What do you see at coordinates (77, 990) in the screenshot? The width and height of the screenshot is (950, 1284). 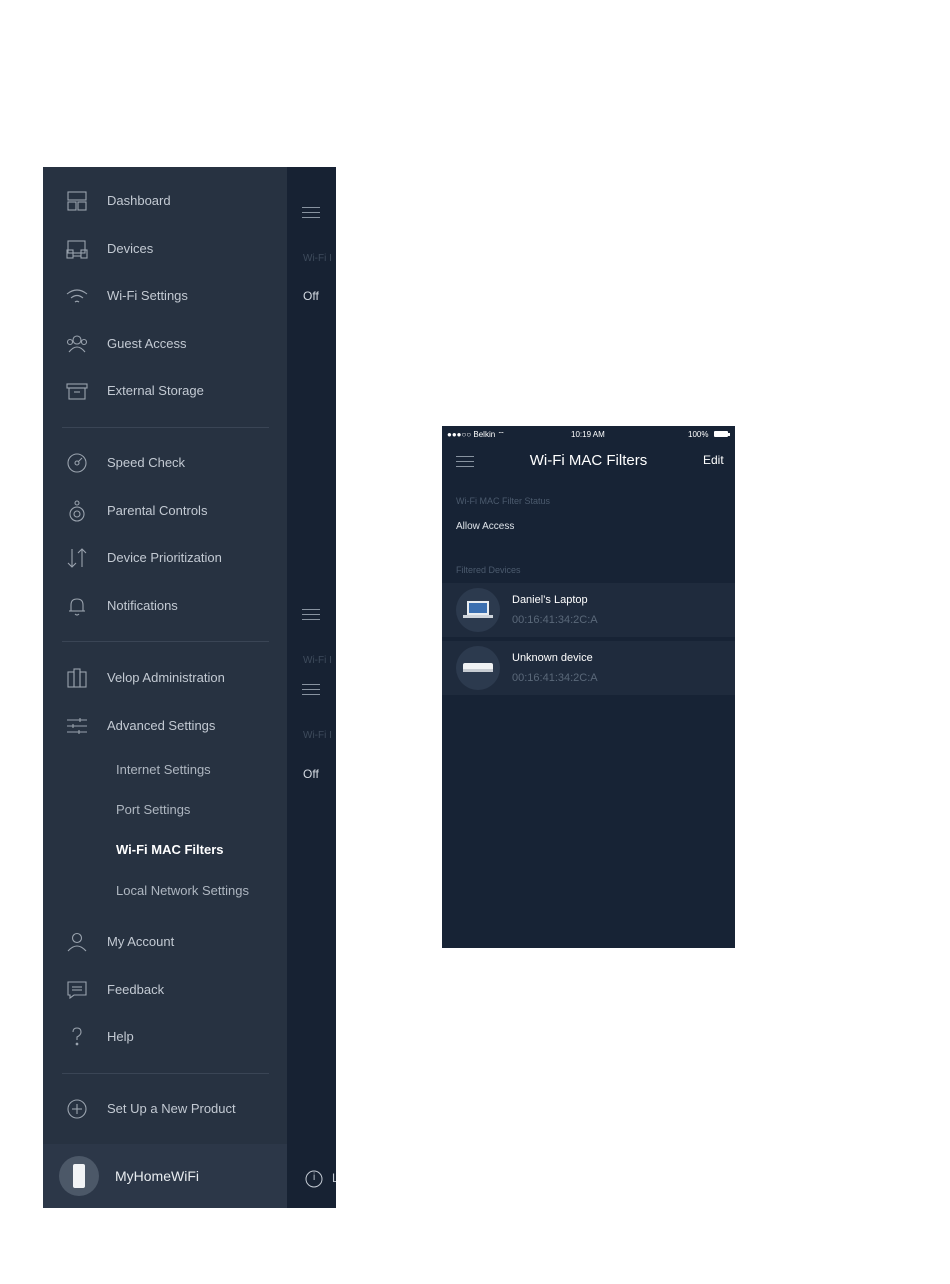 I see `feedback-icon` at bounding box center [77, 990].